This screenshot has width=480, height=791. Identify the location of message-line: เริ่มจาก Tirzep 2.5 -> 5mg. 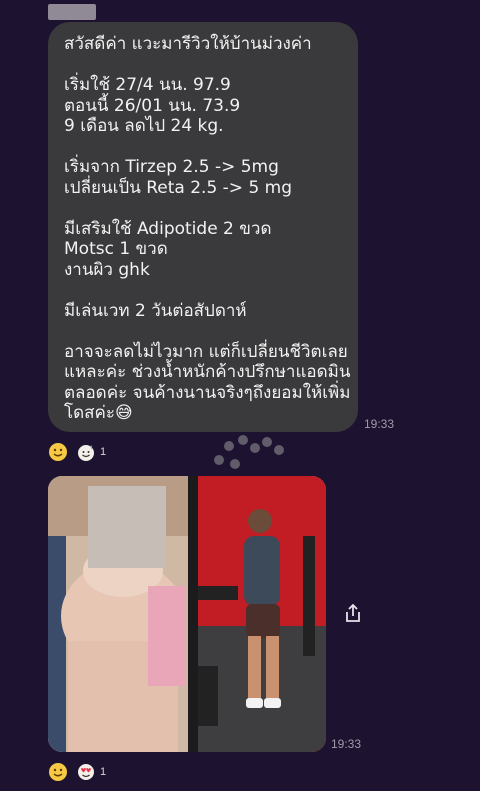
(171, 167).